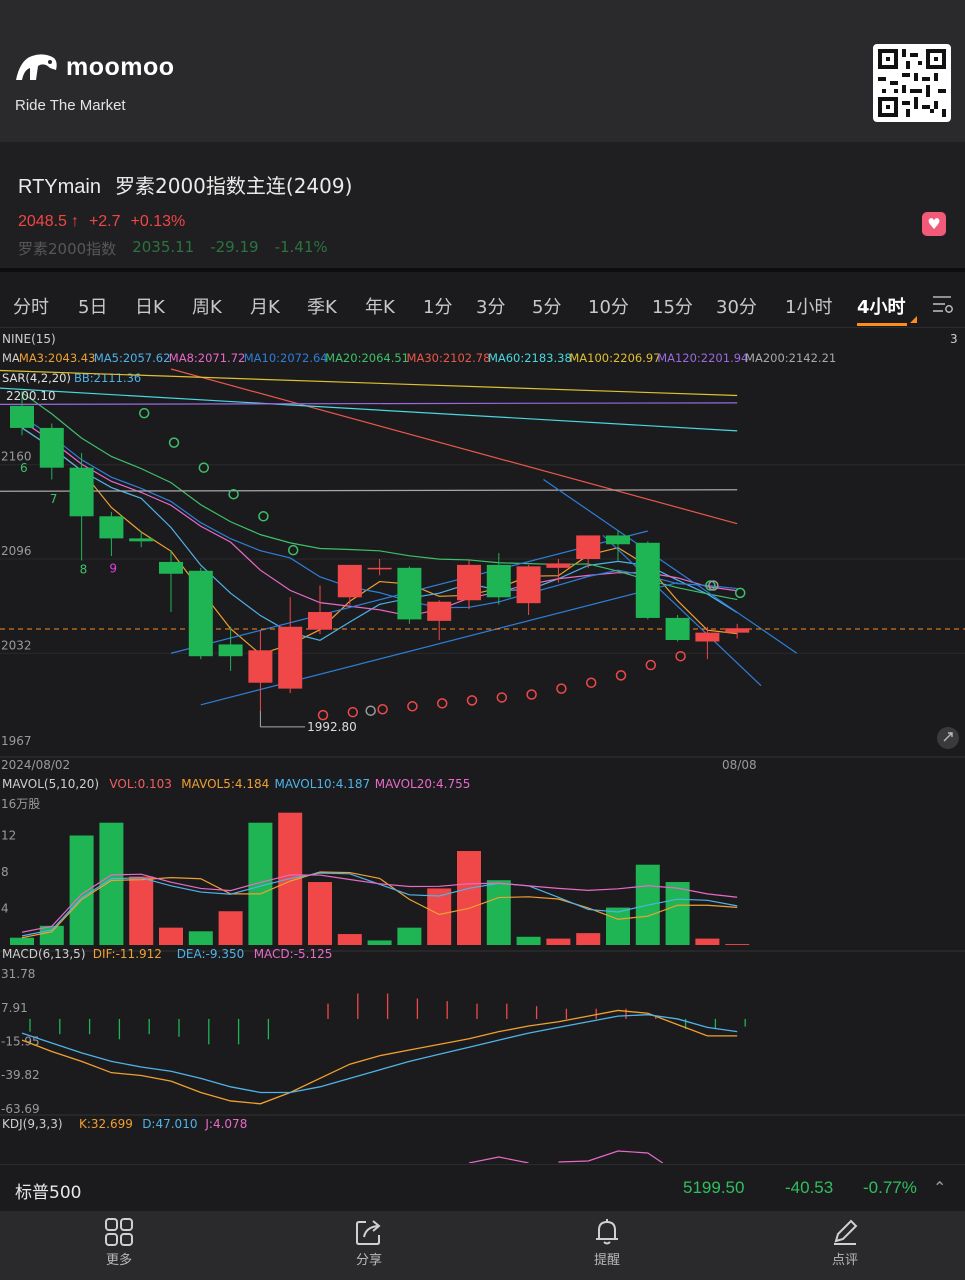  I want to click on tab-3min: 3分, so click(490, 306).